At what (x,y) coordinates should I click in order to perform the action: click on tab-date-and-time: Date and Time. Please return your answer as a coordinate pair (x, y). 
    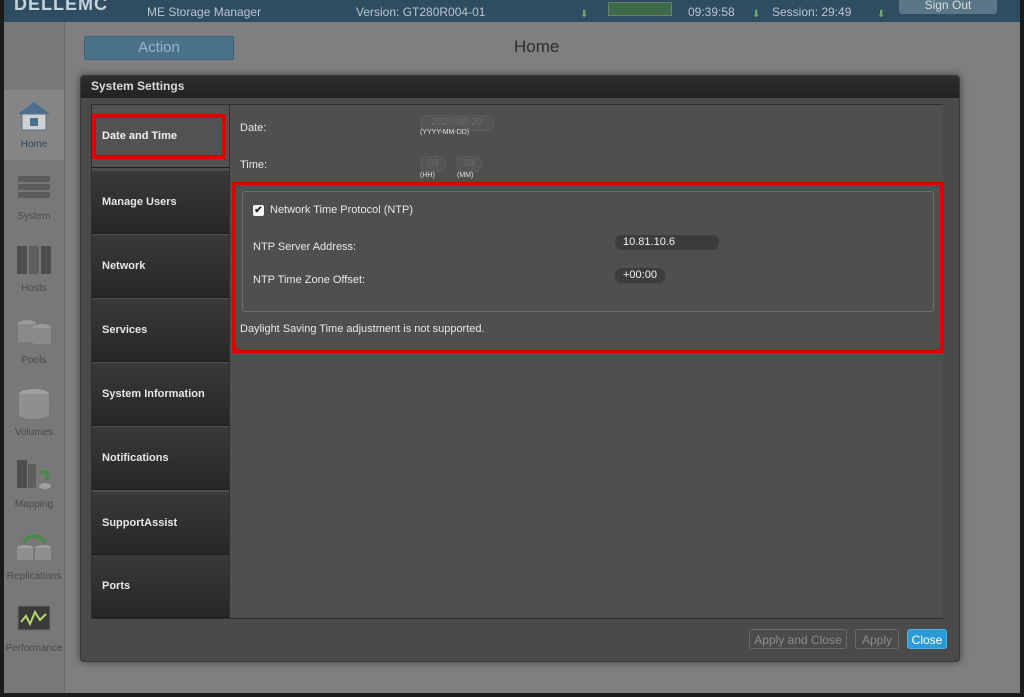
    Looking at the image, I should click on (160, 136).